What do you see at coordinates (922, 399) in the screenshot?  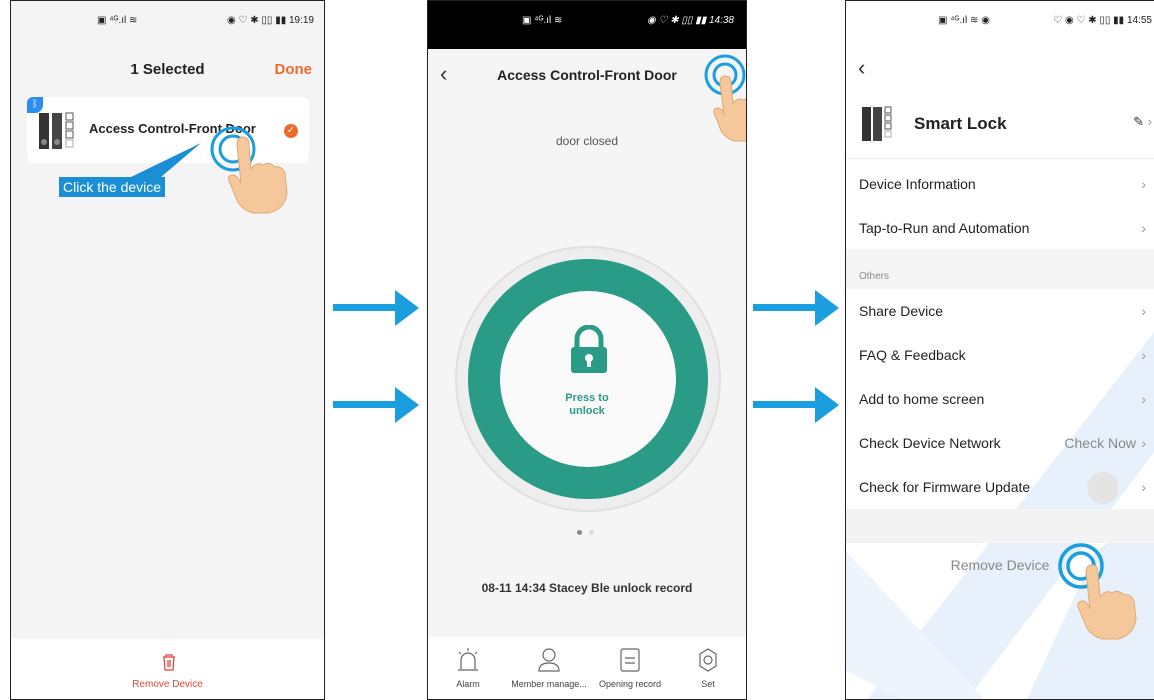 I see `menu-item-label: Add to home screen` at bounding box center [922, 399].